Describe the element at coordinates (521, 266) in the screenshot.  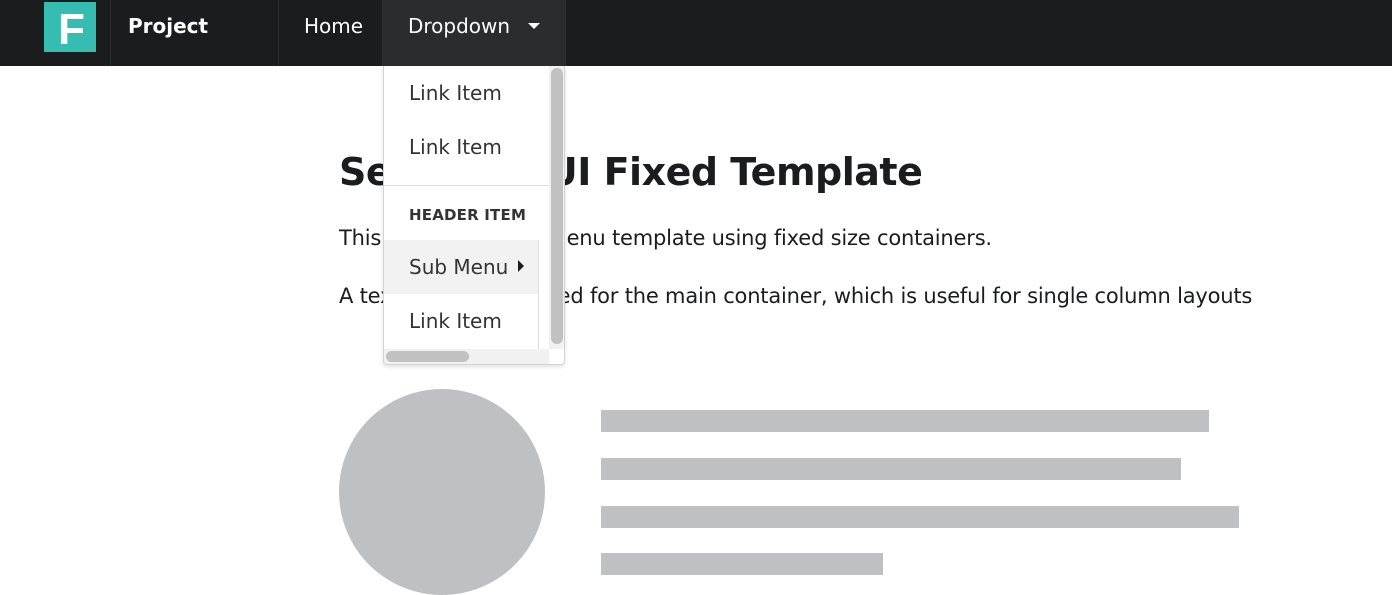
I see `chevron-right-icon` at that location.